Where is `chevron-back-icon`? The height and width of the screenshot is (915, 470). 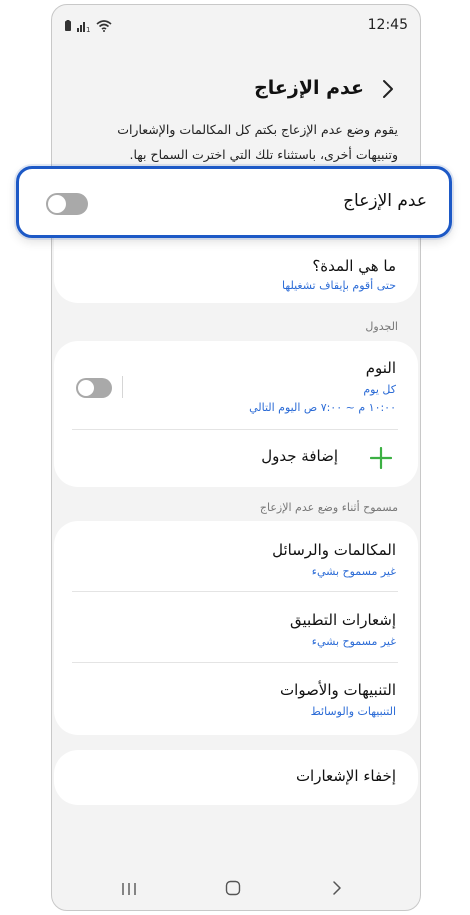
chevron-back-icon is located at coordinates (388, 91).